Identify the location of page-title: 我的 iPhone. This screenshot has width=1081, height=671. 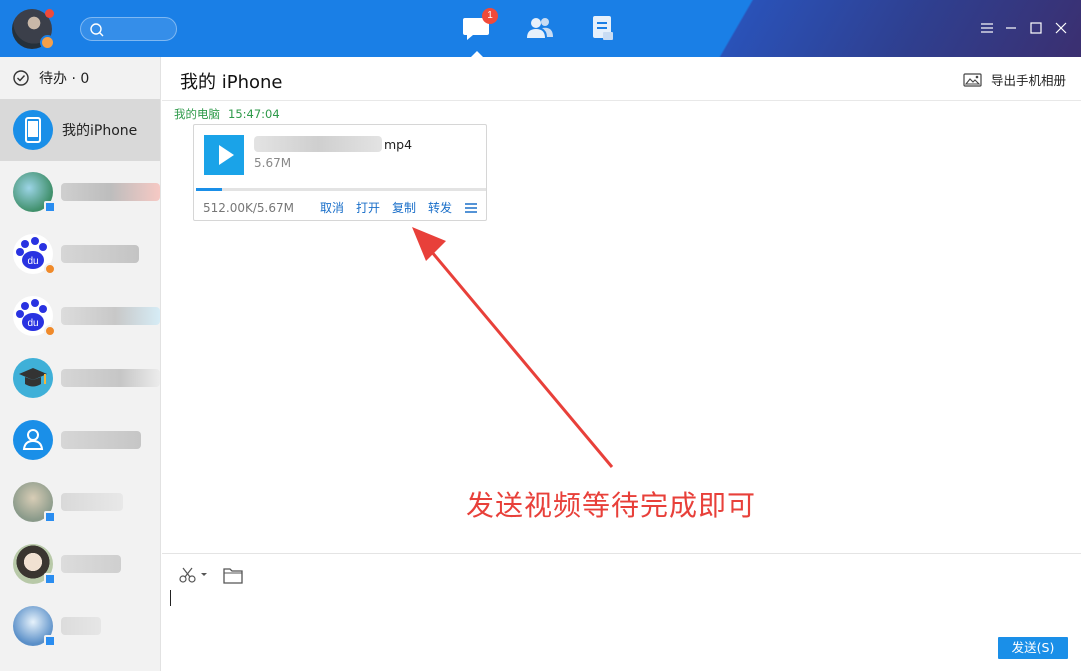
(231, 82).